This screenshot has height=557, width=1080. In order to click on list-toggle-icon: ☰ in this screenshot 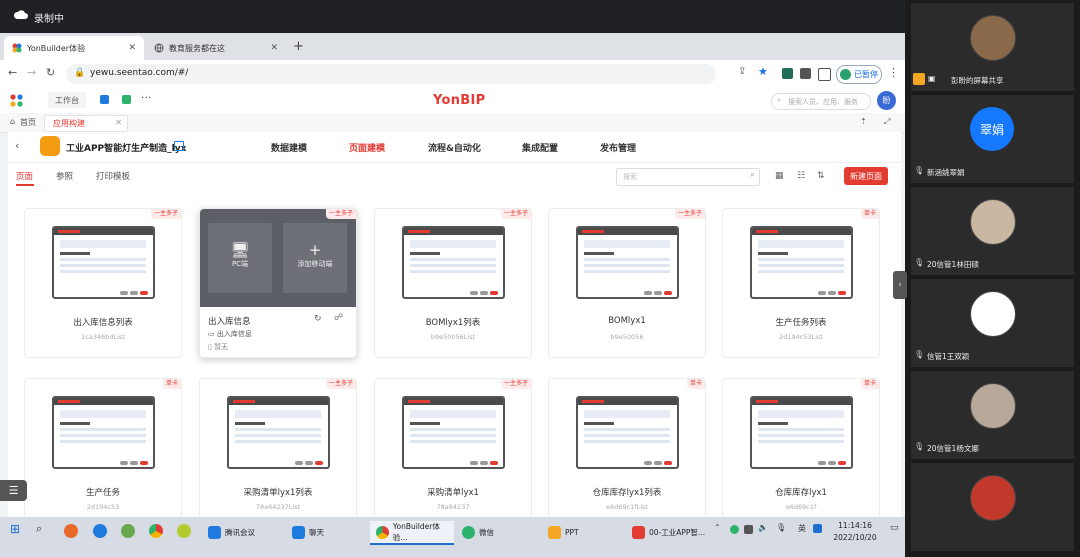, I will do `click(13, 490)`.